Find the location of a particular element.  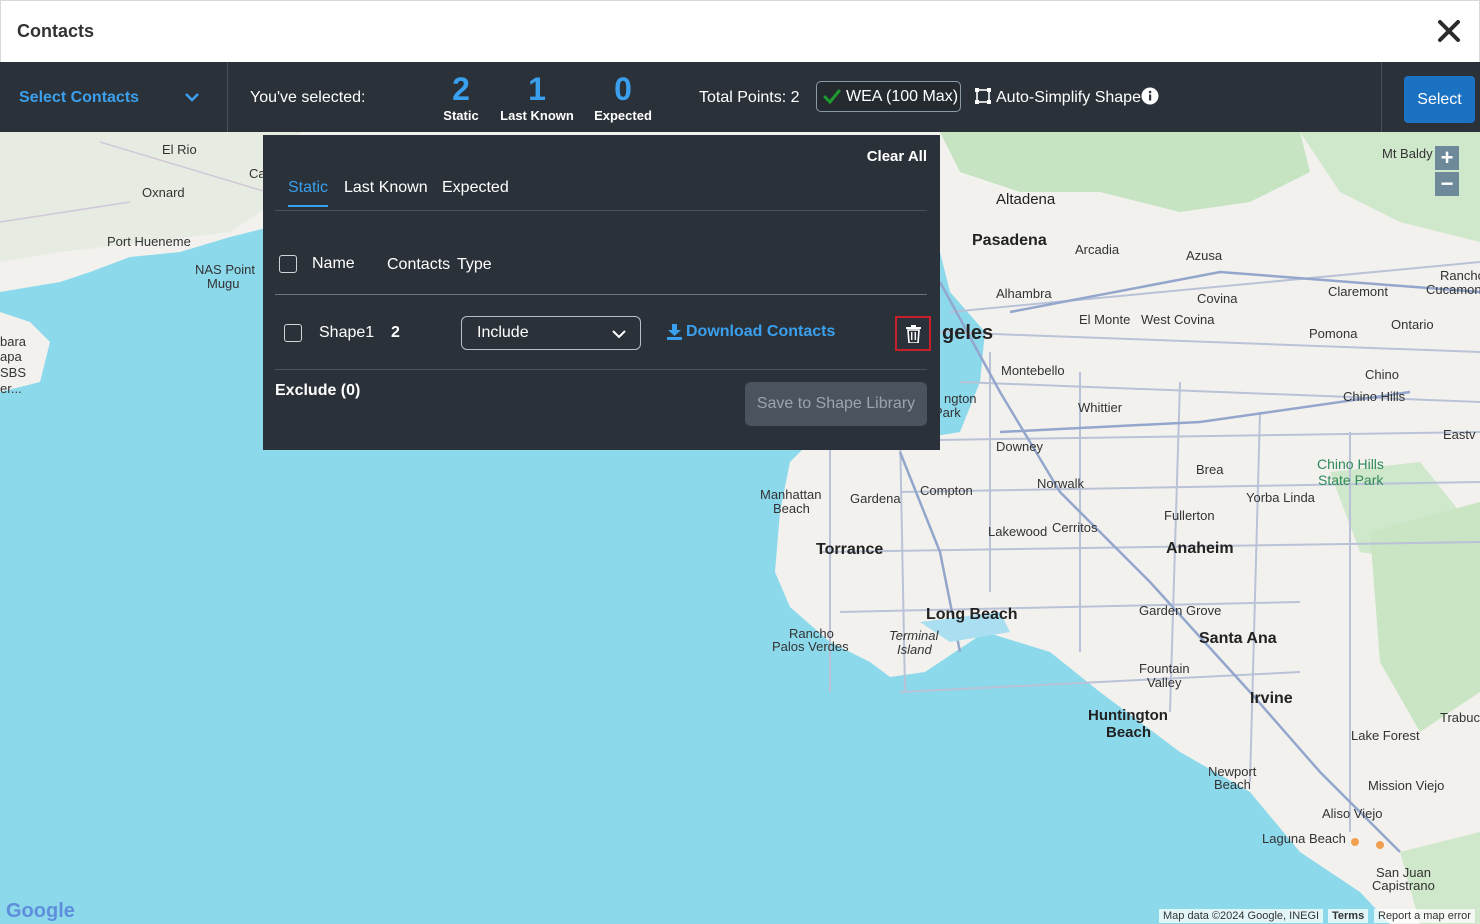

wea-toggle: WEA (100 Max) is located at coordinates (888, 96).